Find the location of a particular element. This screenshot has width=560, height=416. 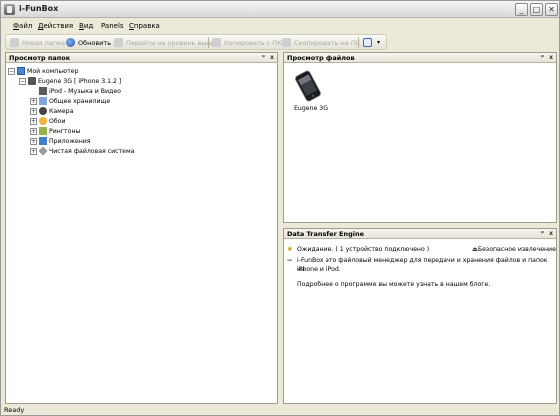

minimize-button: _ is located at coordinates (521, 9).